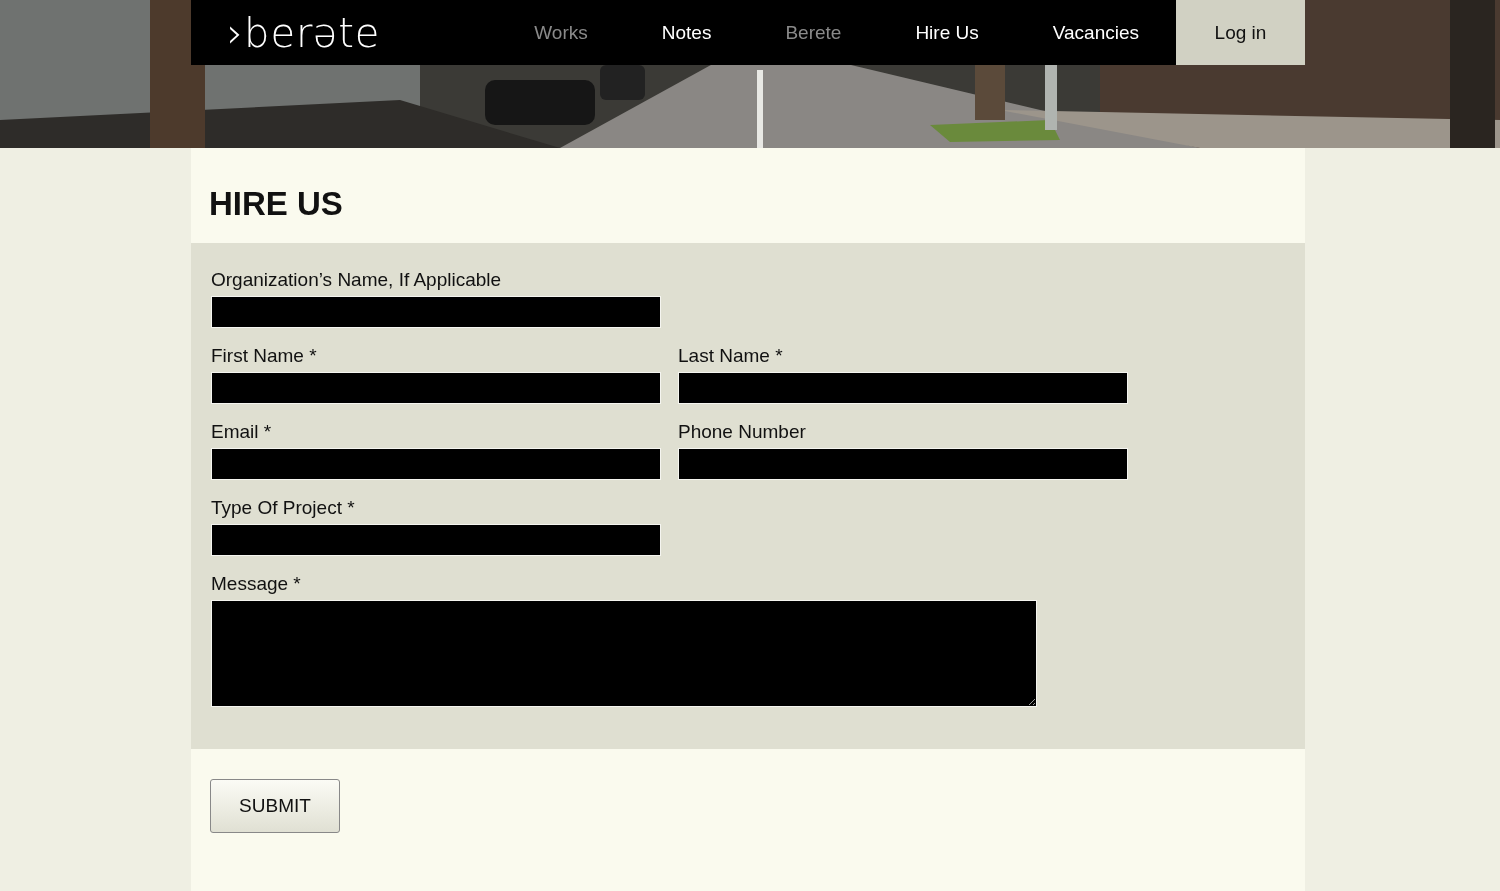  I want to click on logo: ›berəte, so click(352, 32).